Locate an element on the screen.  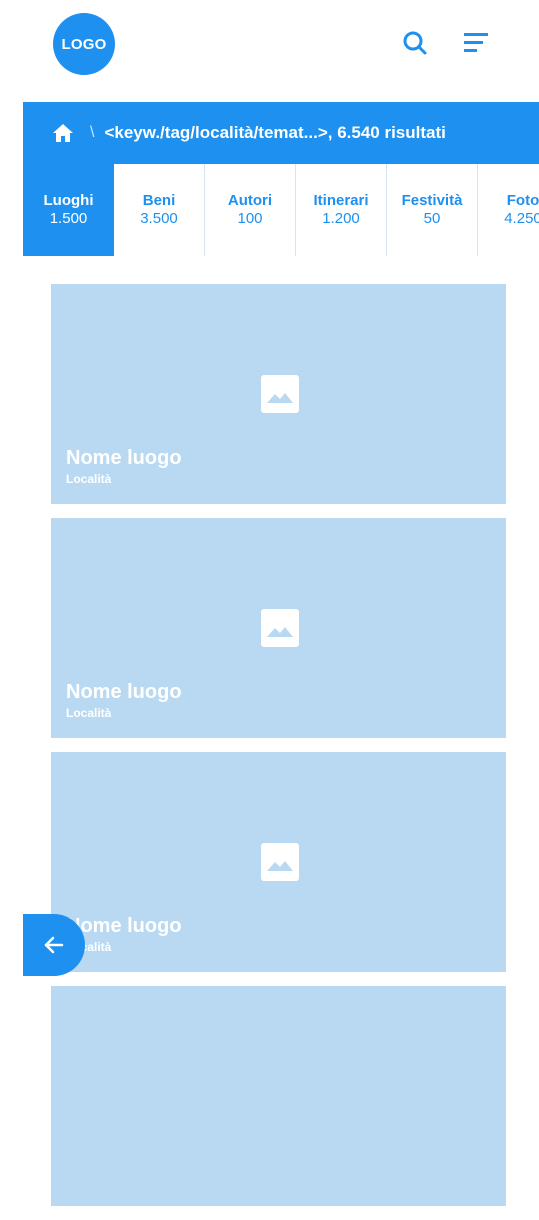
back-button is located at coordinates (54, 945).